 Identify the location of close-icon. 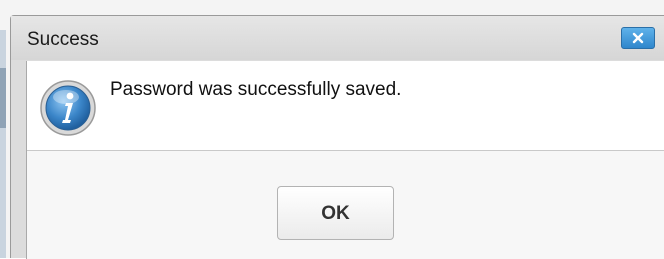
(638, 38).